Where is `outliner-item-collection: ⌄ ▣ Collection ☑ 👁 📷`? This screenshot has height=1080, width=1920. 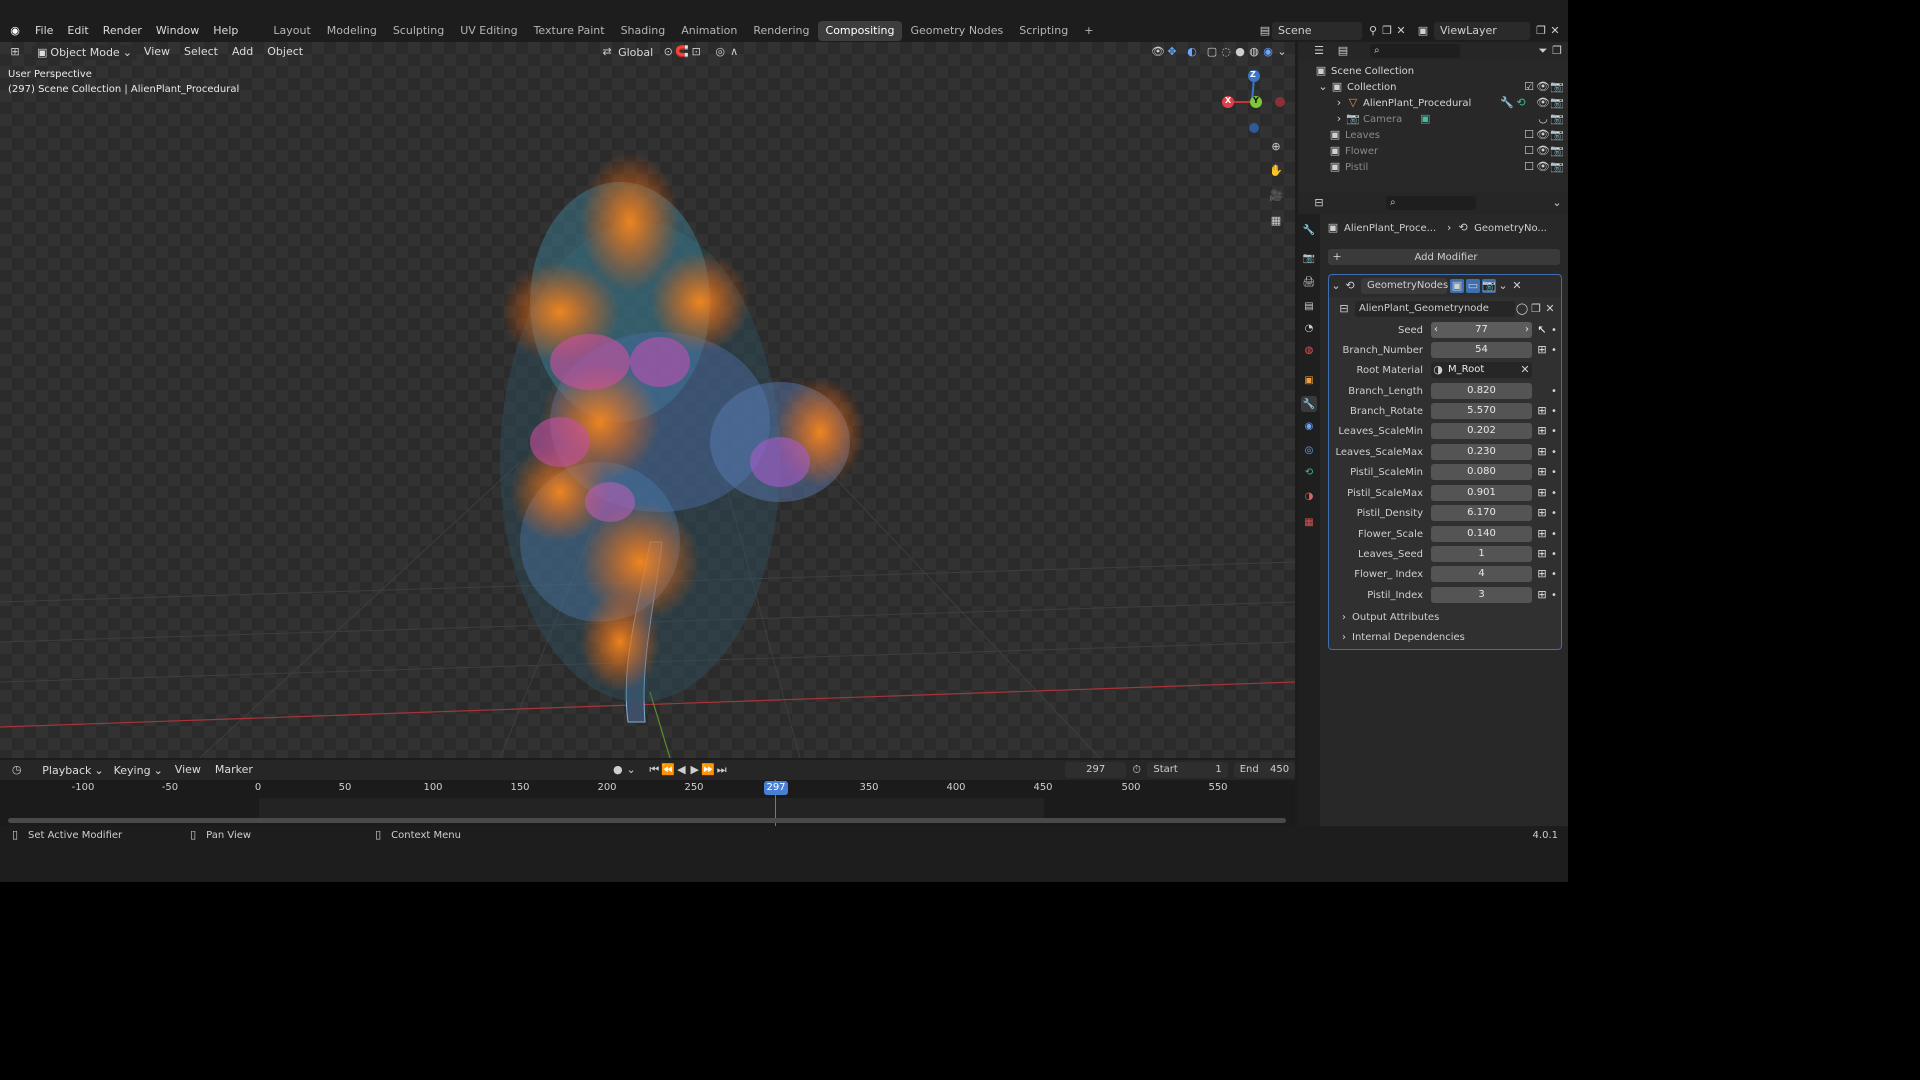 outliner-item-collection: ⌄ ▣ Collection ☑ 👁 📷 is located at coordinates (1433, 87).